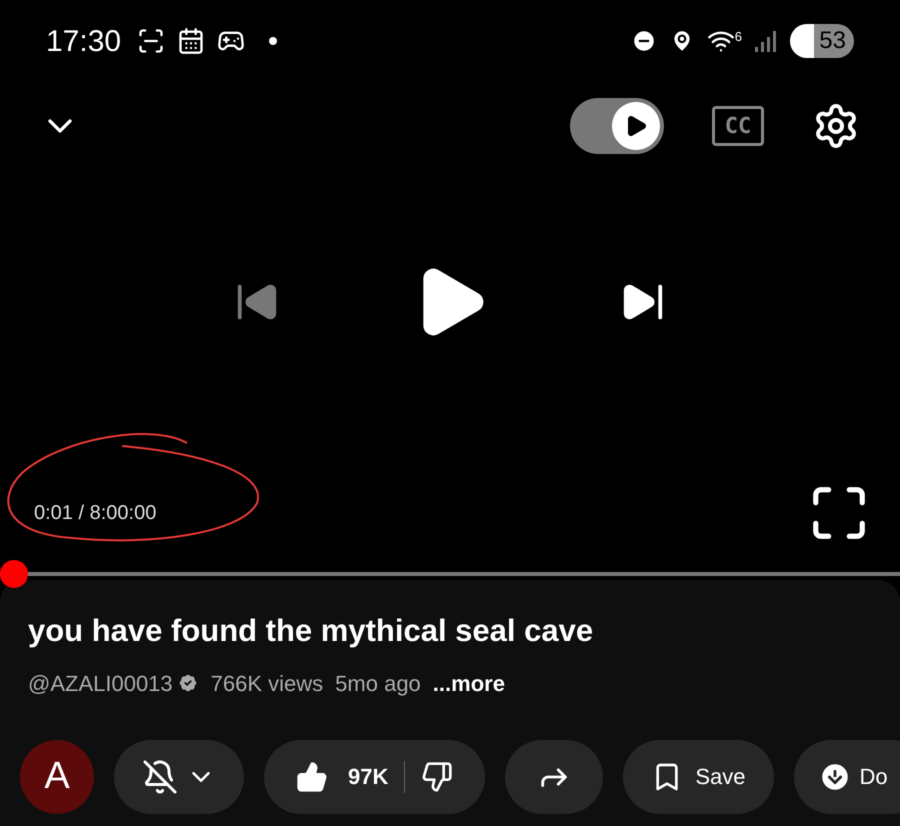  What do you see at coordinates (311, 631) in the screenshot?
I see `video-title: you have found the mythical seal cave` at bounding box center [311, 631].